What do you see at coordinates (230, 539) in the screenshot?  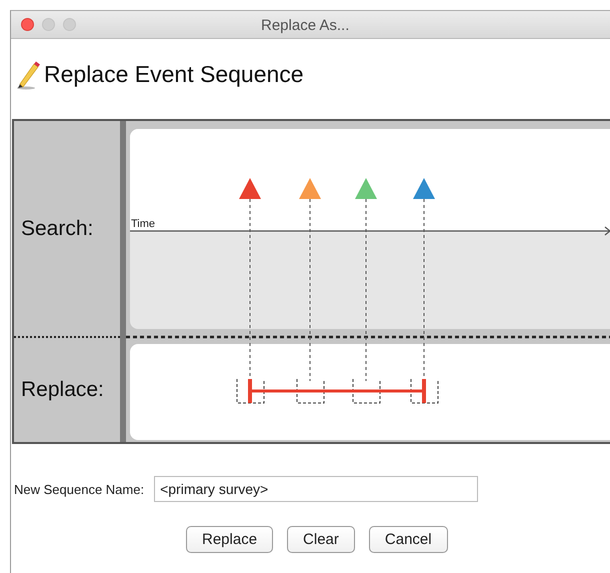 I see `dialog-button: Replace` at bounding box center [230, 539].